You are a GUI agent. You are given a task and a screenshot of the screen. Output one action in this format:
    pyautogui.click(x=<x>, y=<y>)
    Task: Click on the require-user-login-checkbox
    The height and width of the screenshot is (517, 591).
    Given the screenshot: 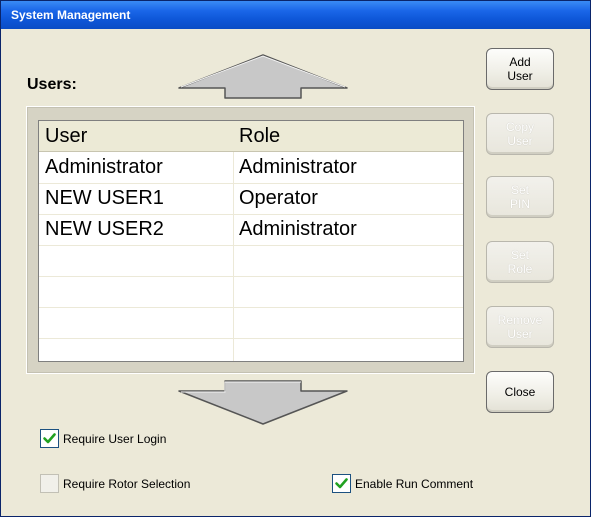 What is the action you would take?
    pyautogui.click(x=49, y=438)
    